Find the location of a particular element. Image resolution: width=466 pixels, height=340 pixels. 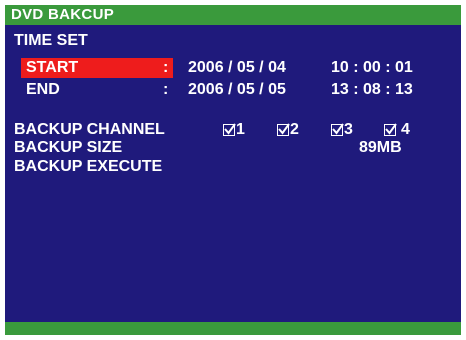

channel-3-checkbox: 3 is located at coordinates (342, 130).